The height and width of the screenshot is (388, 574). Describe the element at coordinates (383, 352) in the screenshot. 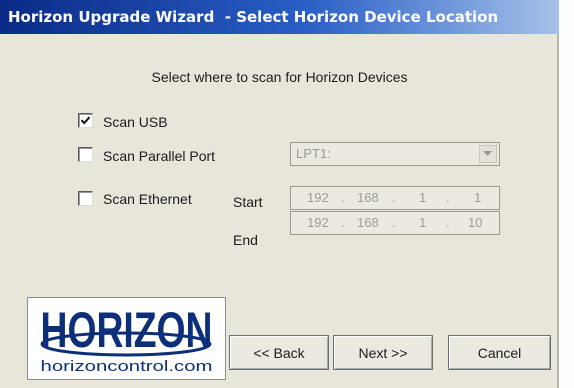

I see `next-button: Next >>` at that location.